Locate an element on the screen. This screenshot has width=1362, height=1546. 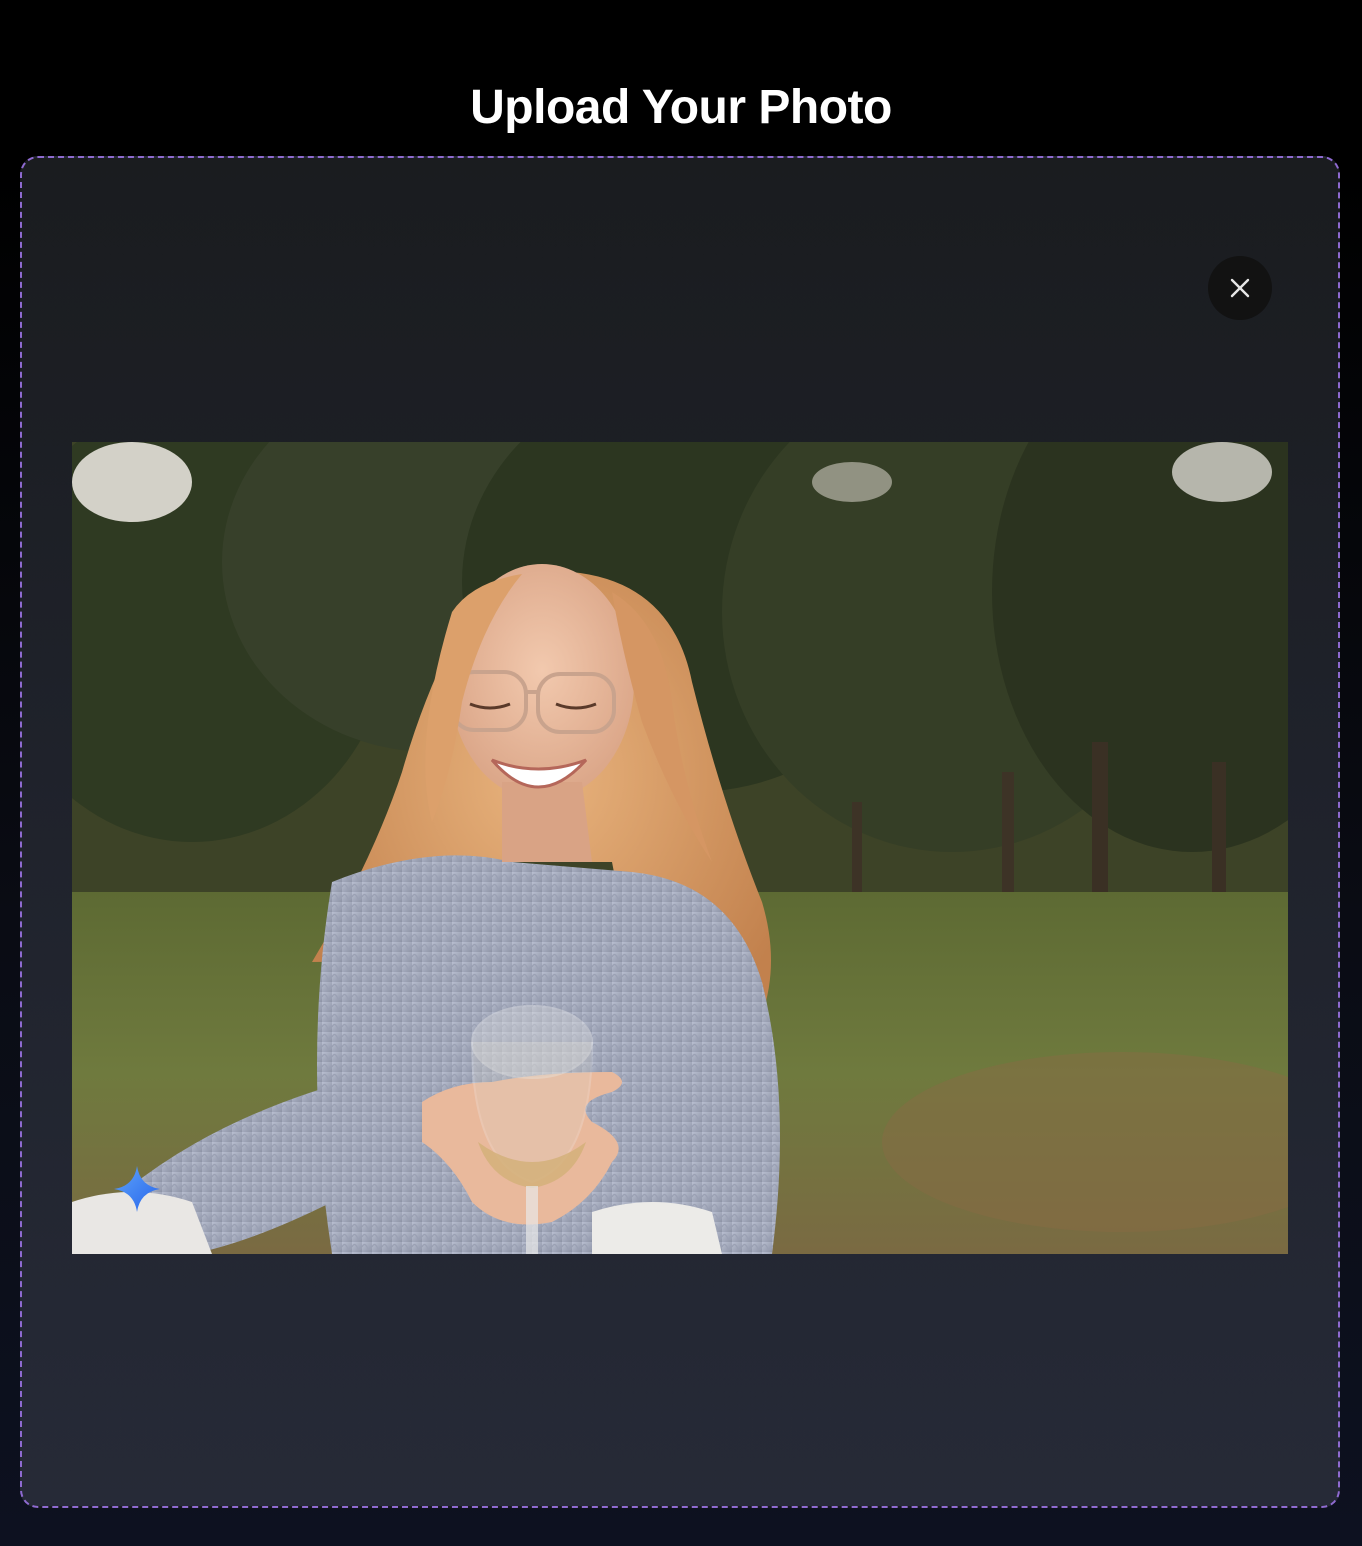
page-title: Upload Your Photo is located at coordinates (681, 108).